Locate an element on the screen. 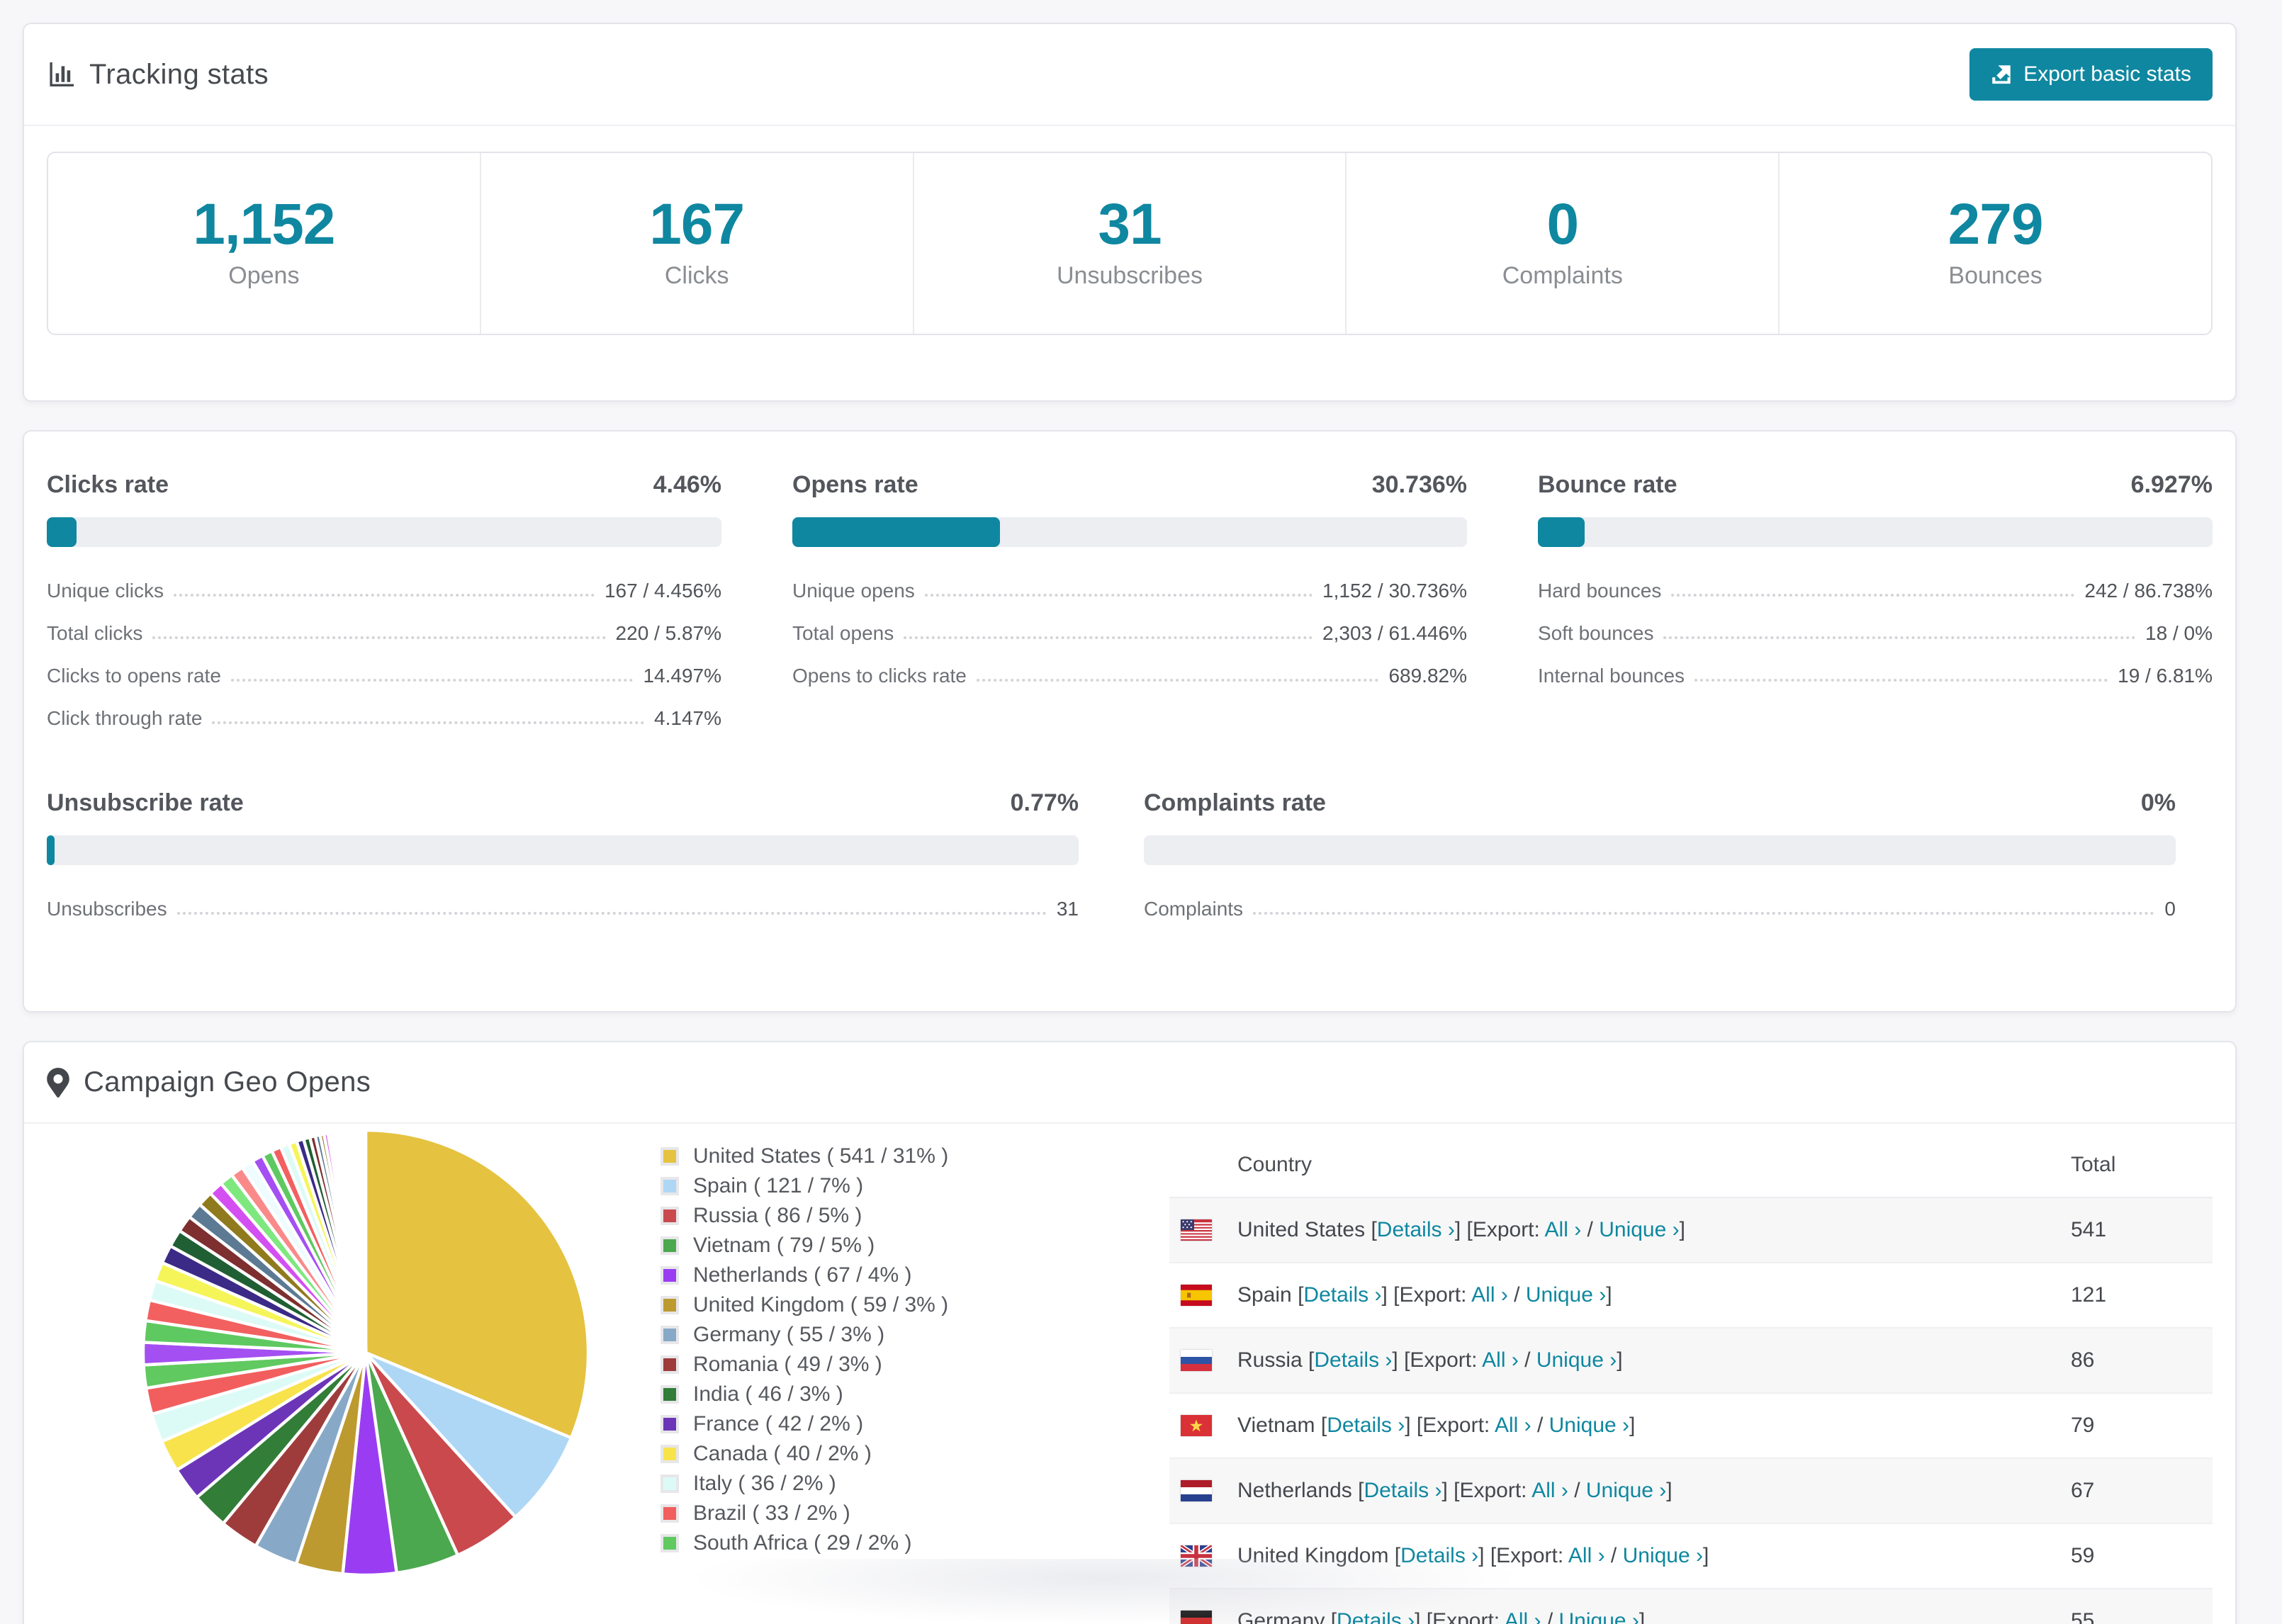 Image resolution: width=2282 pixels, height=1624 pixels. column-header-total: Total is located at coordinates (2094, 1164).